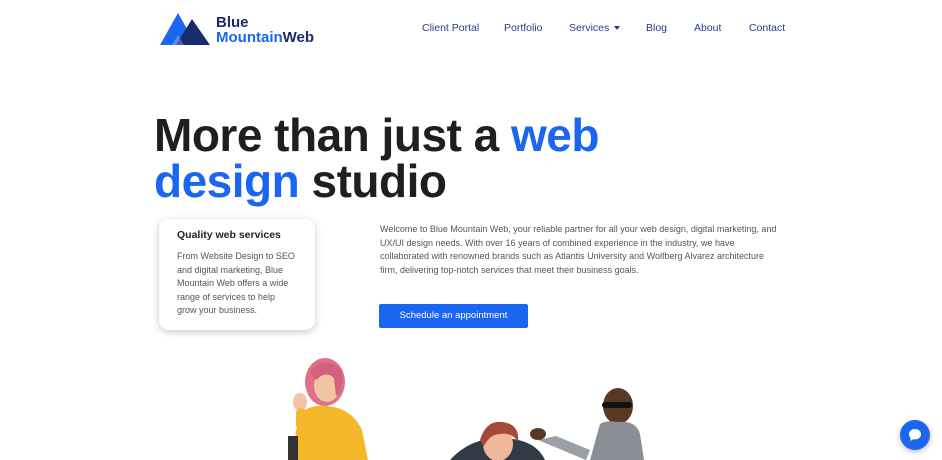 The height and width of the screenshot is (460, 942). What do you see at coordinates (466, 409) in the screenshot?
I see `team-illustration` at bounding box center [466, 409].